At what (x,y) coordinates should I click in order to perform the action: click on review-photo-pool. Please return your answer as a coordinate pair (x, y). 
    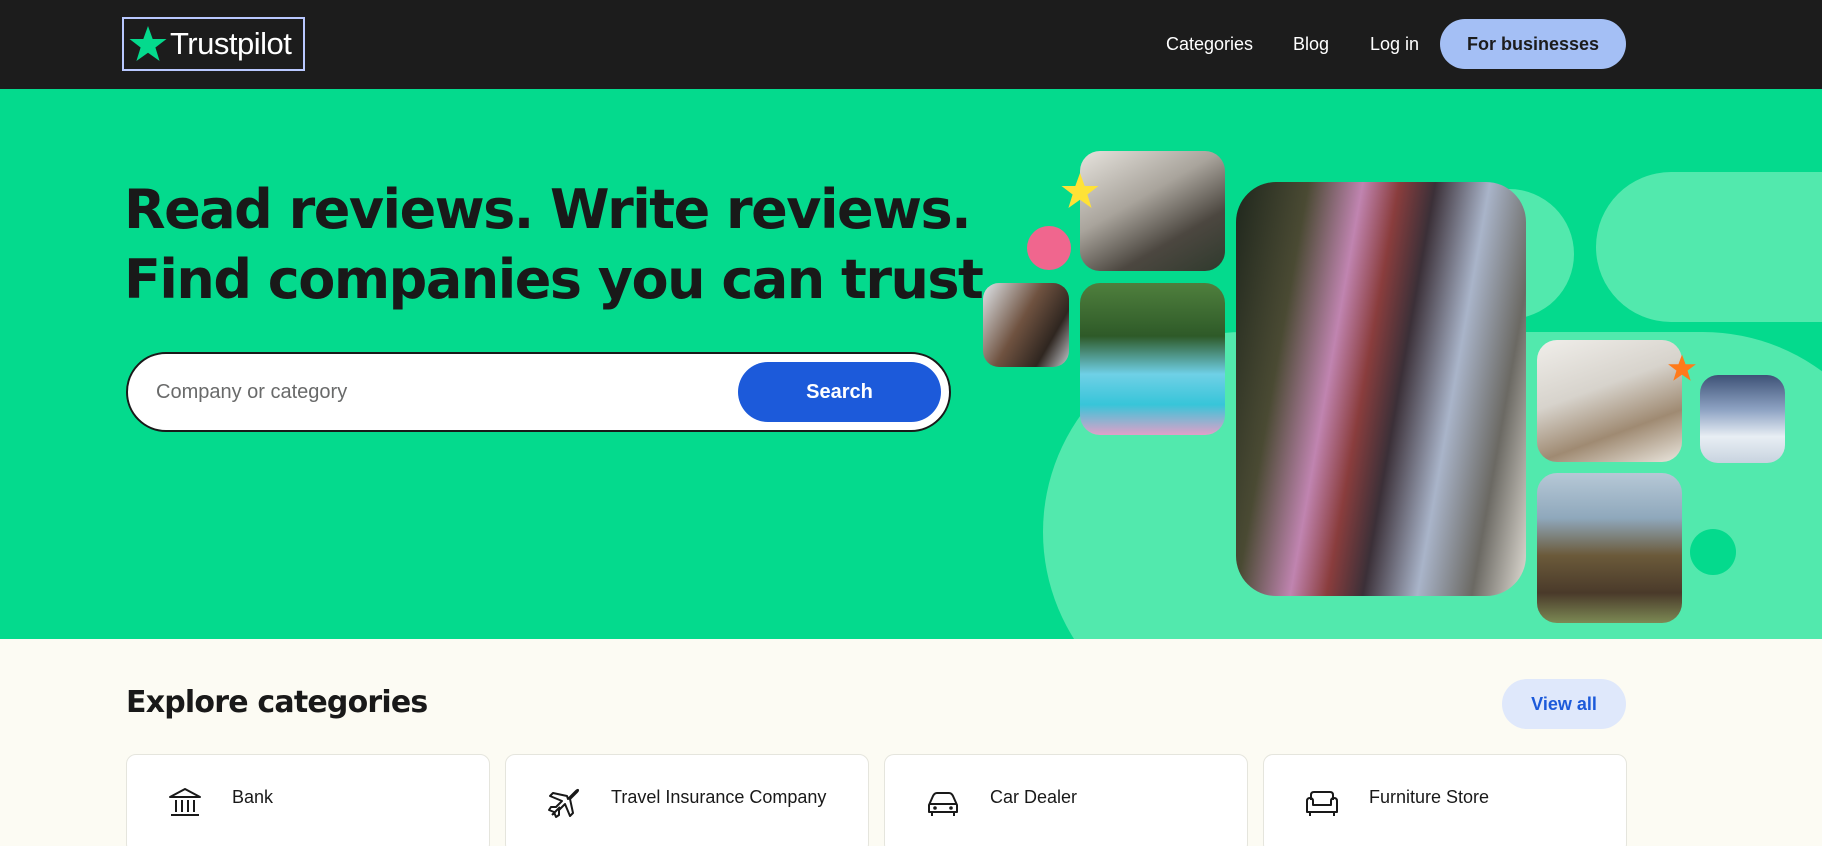
    Looking at the image, I should click on (1152, 359).